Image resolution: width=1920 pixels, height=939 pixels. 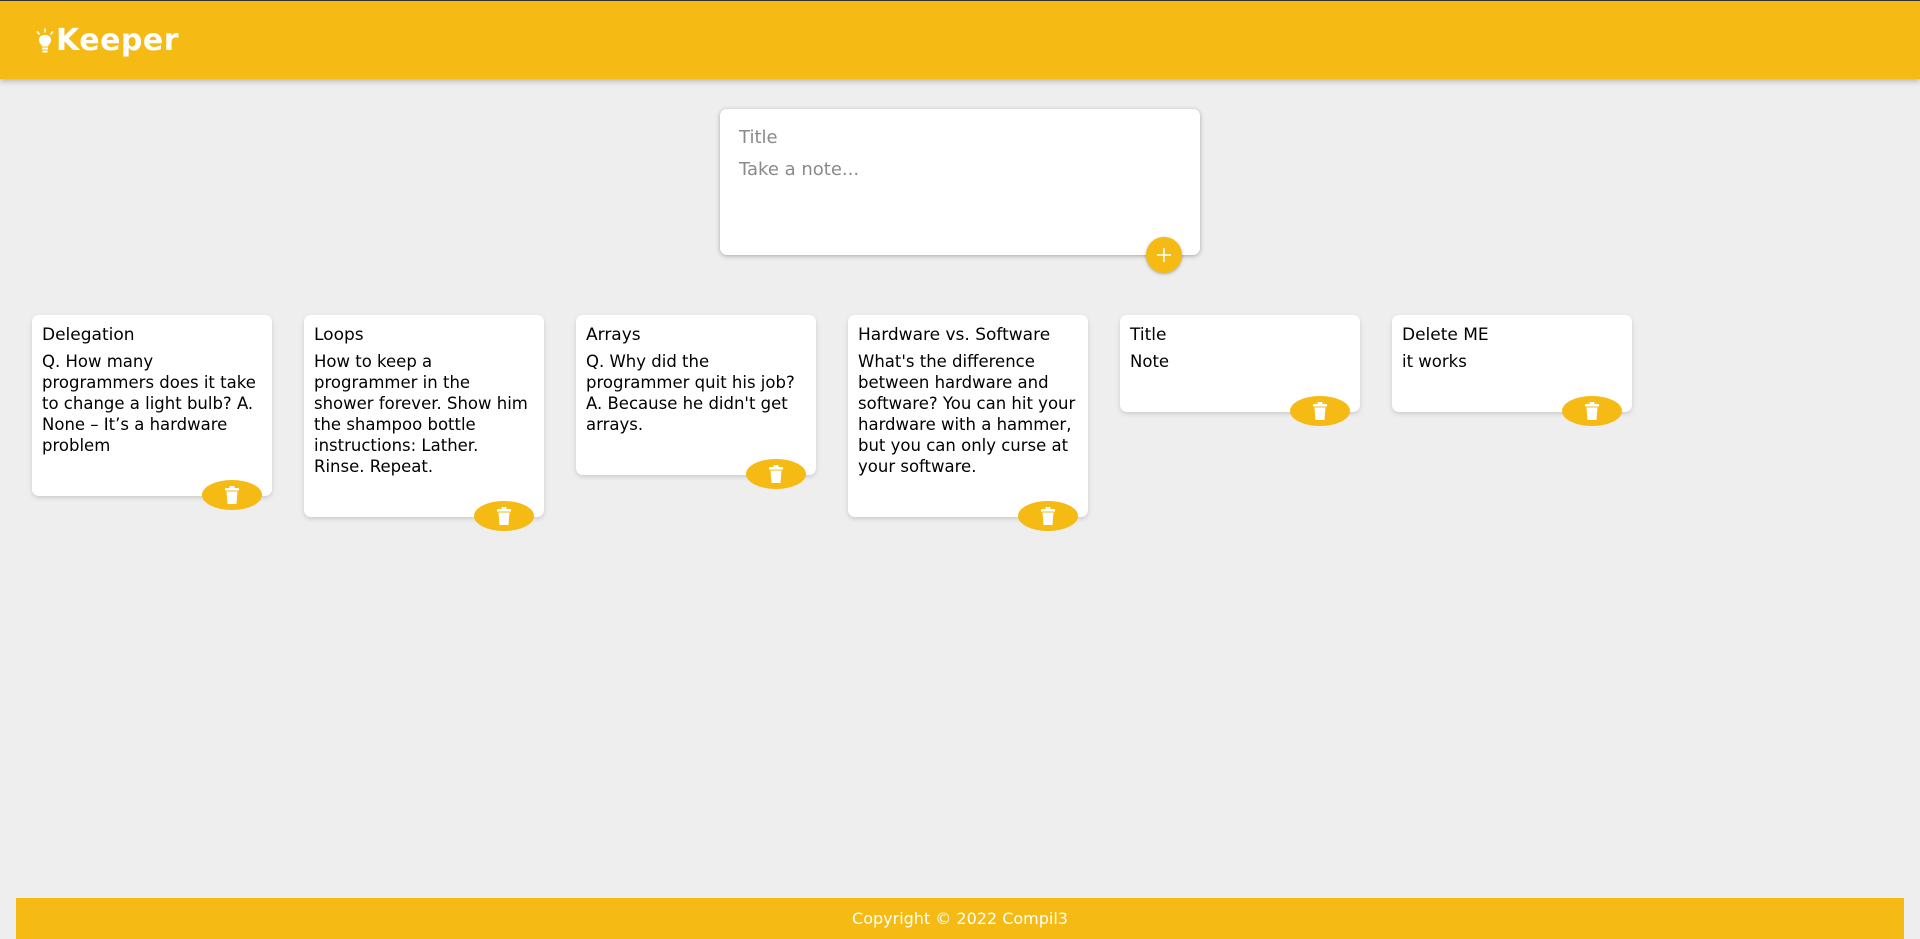 What do you see at coordinates (88, 335) in the screenshot?
I see `note-title: Delegation` at bounding box center [88, 335].